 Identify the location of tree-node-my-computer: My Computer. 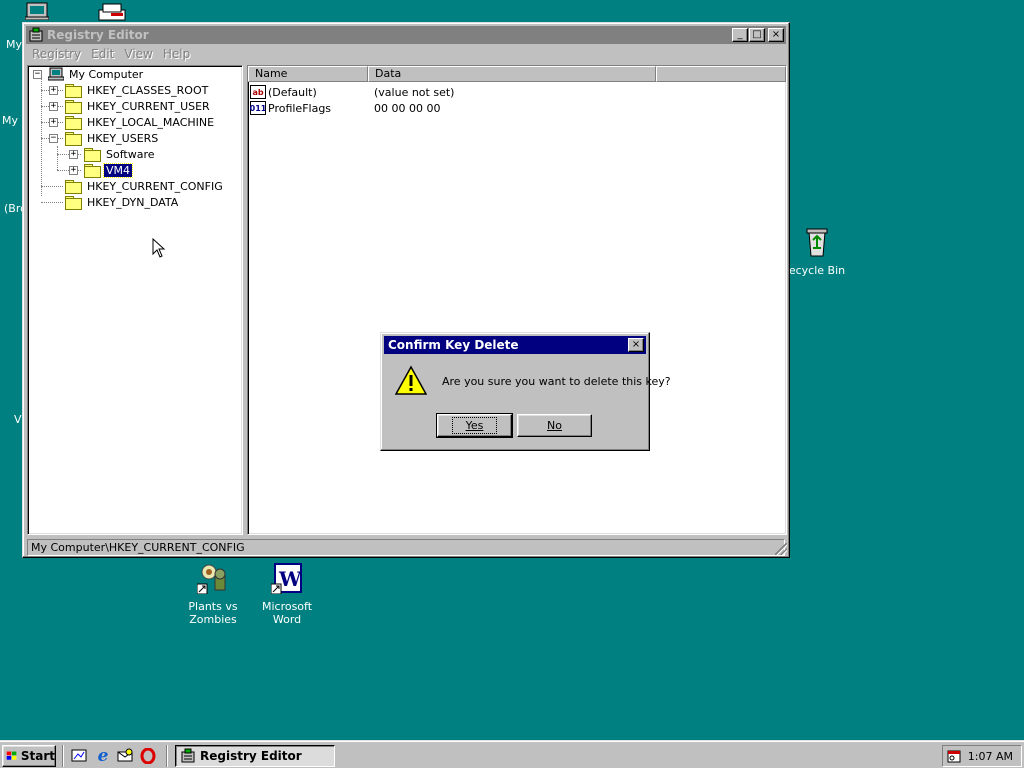
(96, 74).